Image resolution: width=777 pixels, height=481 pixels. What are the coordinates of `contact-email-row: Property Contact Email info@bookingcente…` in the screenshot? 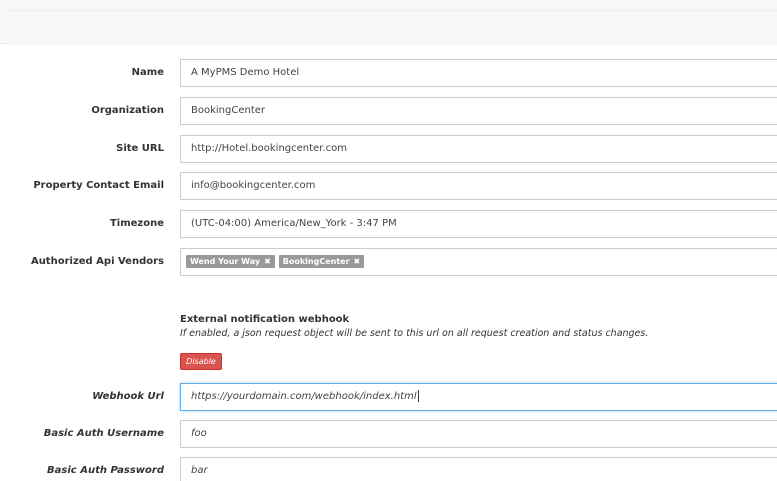 It's located at (388, 186).